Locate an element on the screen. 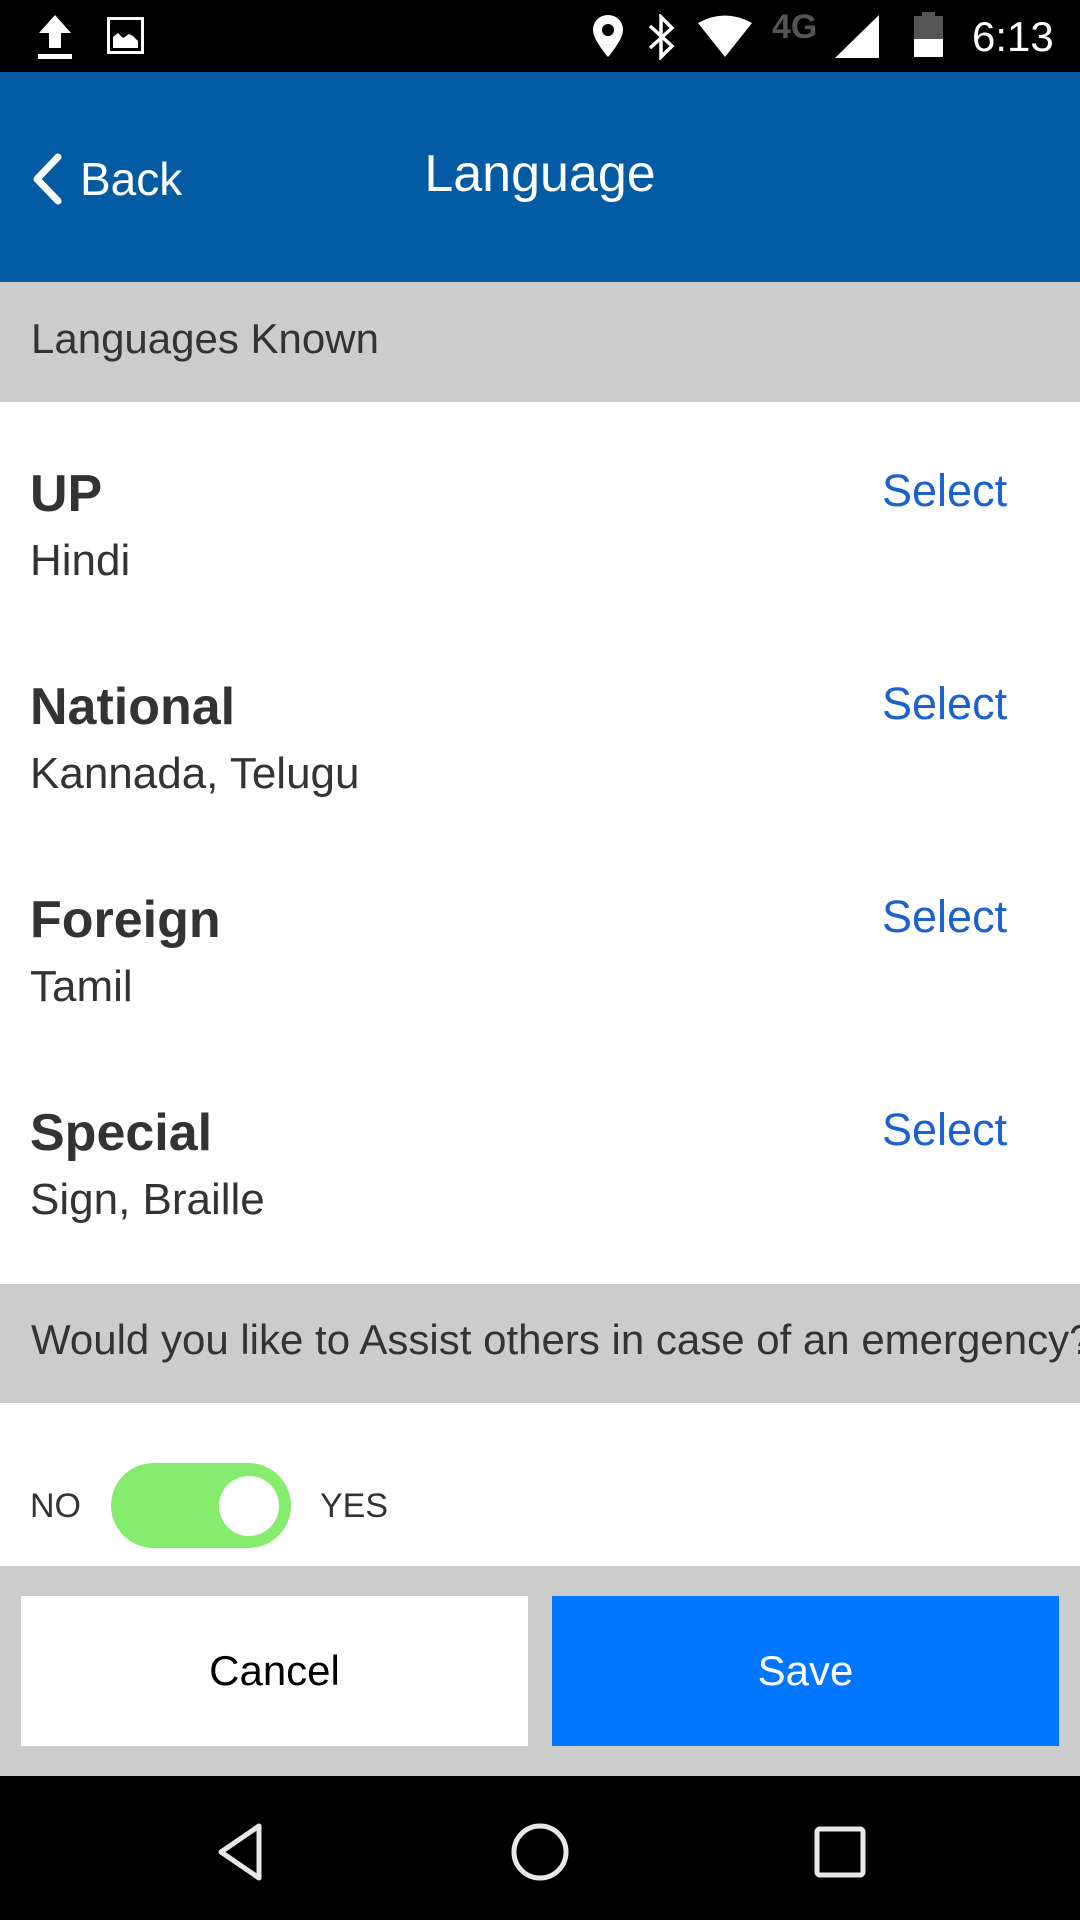 The width and height of the screenshot is (1080, 1920). language-category: UP is located at coordinates (66, 494).